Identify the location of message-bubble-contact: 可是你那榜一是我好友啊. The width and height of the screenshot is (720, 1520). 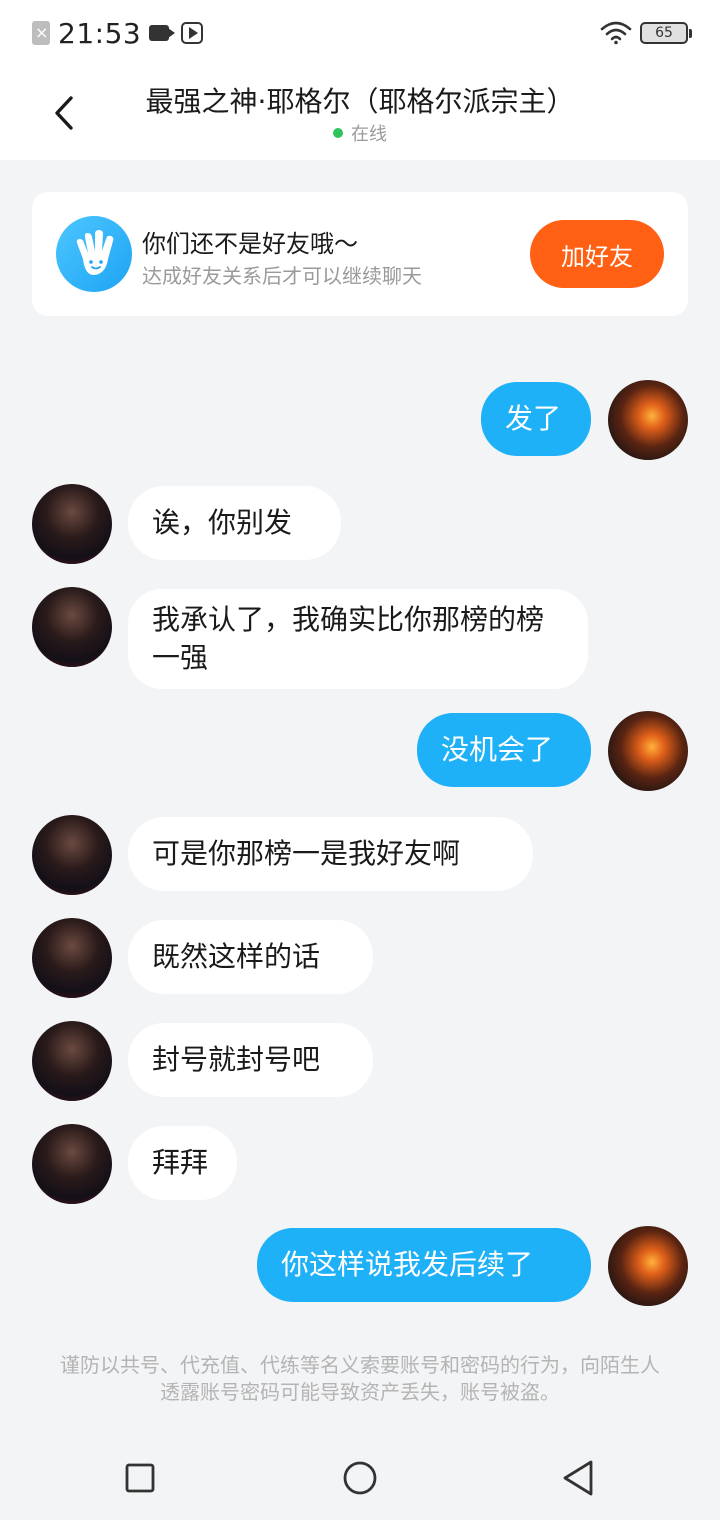
(330, 854).